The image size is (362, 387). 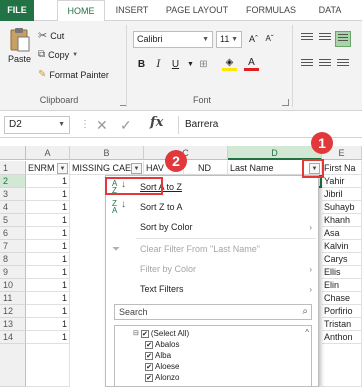 What do you see at coordinates (342, 233) in the screenshot?
I see `cell-first-name: Asa` at bounding box center [342, 233].